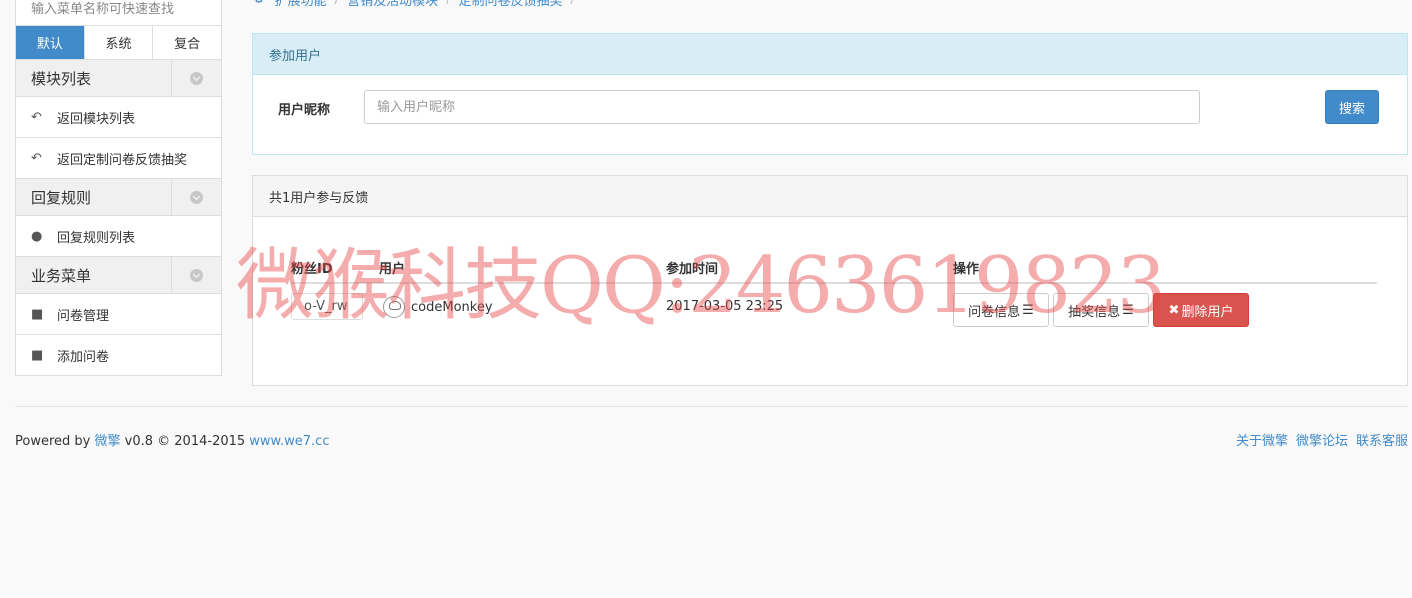 The height and width of the screenshot is (598, 1412). What do you see at coordinates (118, 197) in the screenshot?
I see `group-reply-rules: 回复规则` at bounding box center [118, 197].